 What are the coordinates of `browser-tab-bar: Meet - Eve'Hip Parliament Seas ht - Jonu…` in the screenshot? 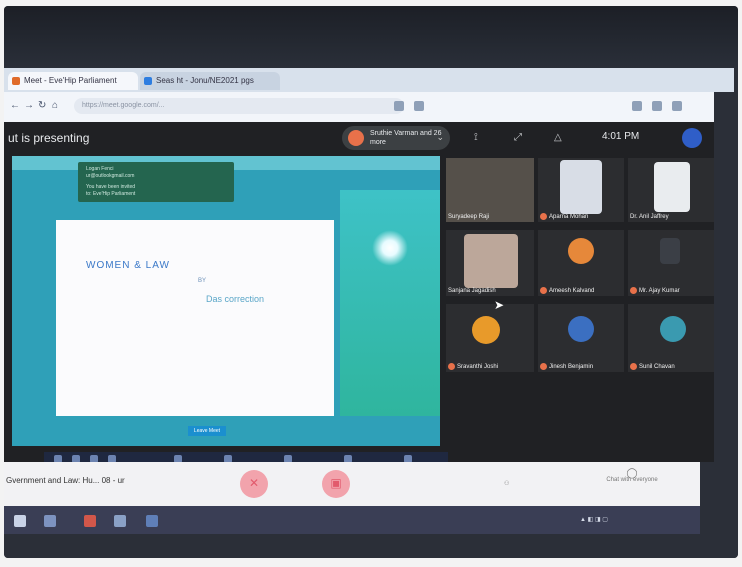 It's located at (369, 80).